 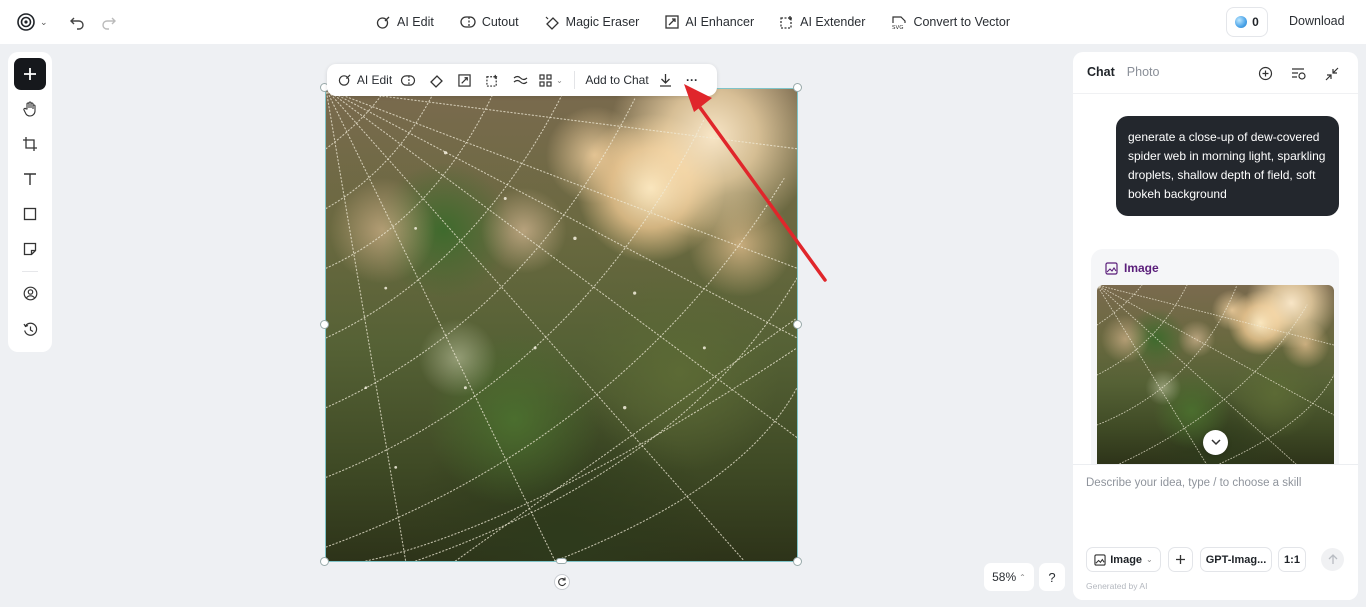 I want to click on image-enhancer-button, so click(x=464, y=80).